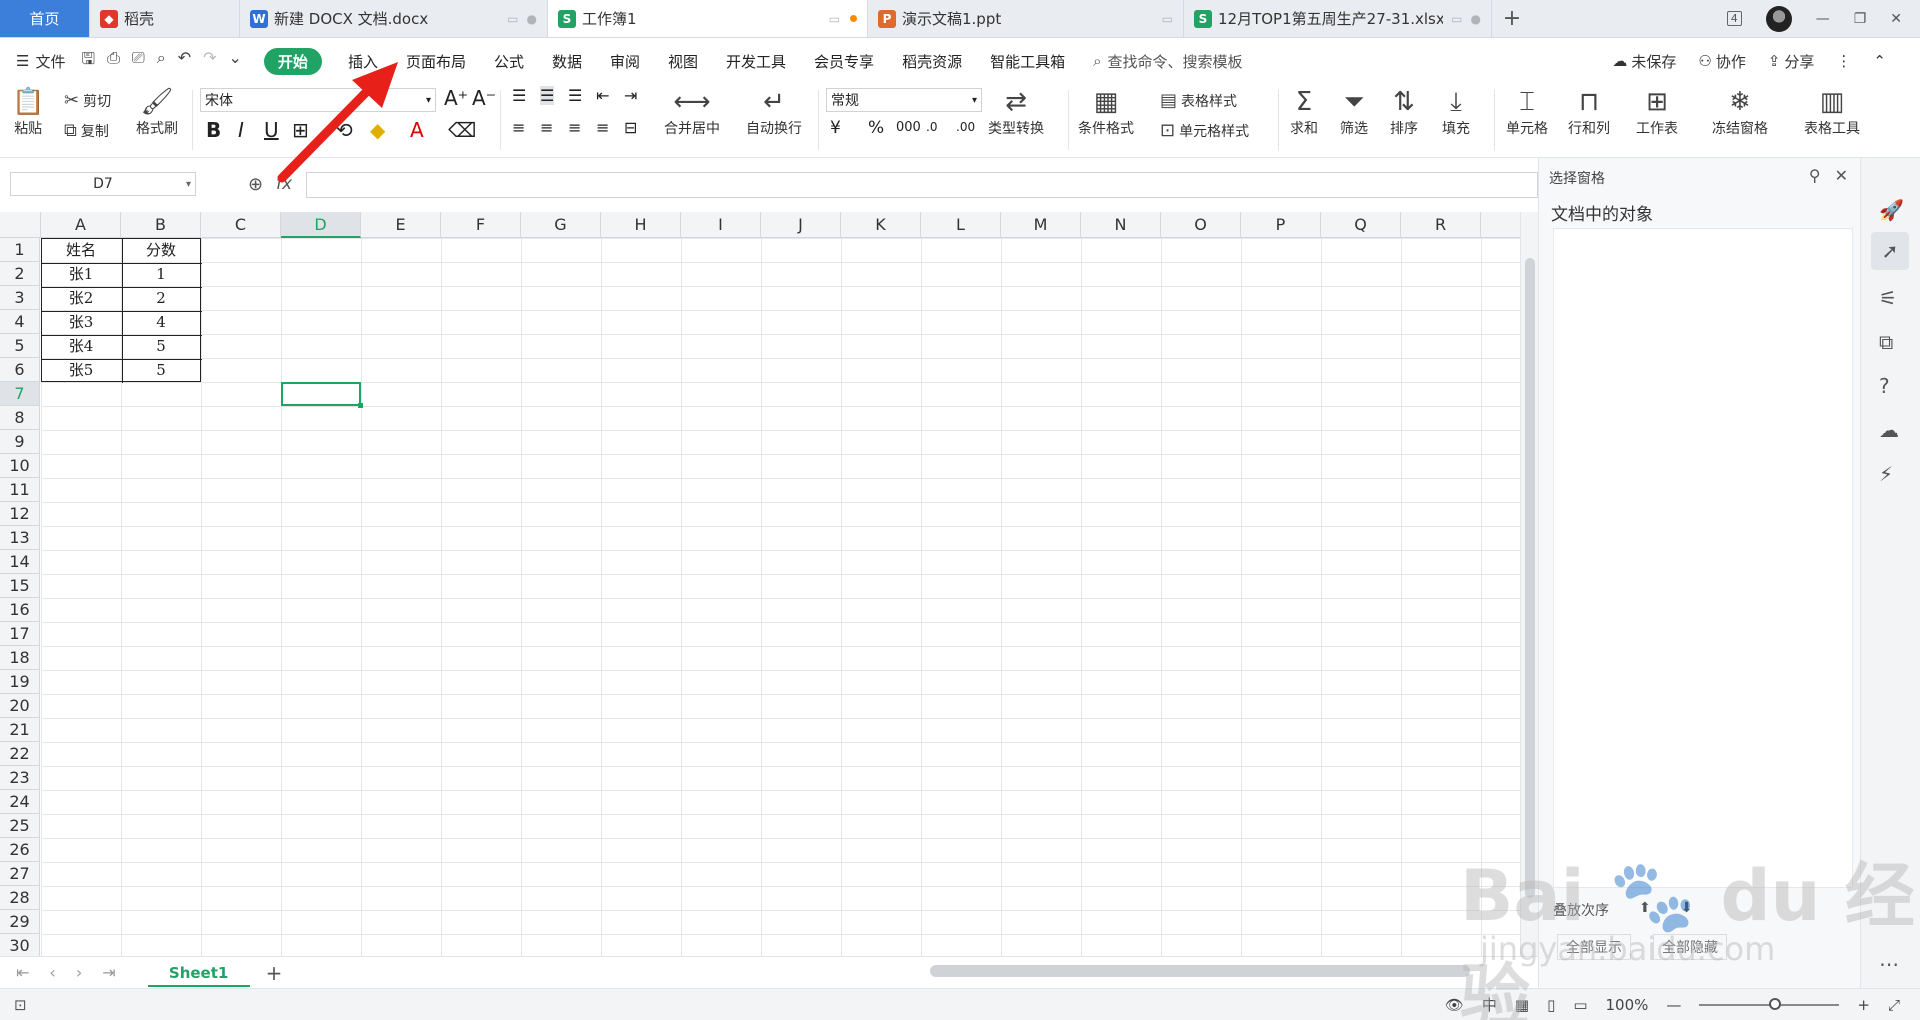 This screenshot has height=1020, width=1920. I want to click on export-pdf-icon: ⎙, so click(113, 61).